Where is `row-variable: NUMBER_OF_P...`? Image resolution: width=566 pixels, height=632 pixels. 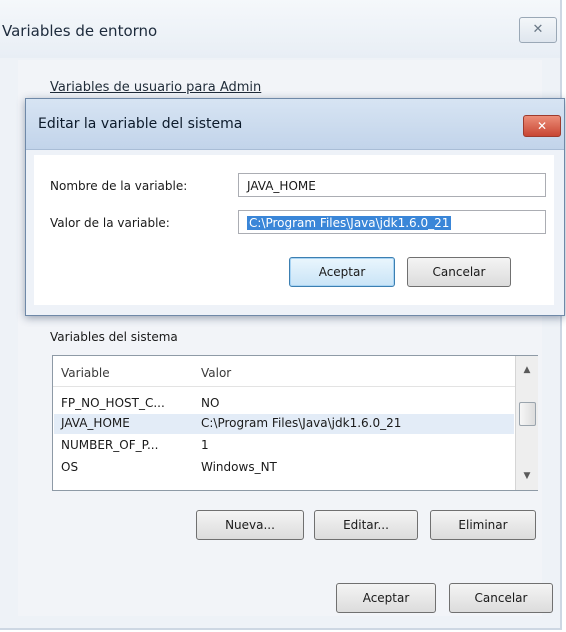
row-variable: NUMBER_OF_P... is located at coordinates (110, 445).